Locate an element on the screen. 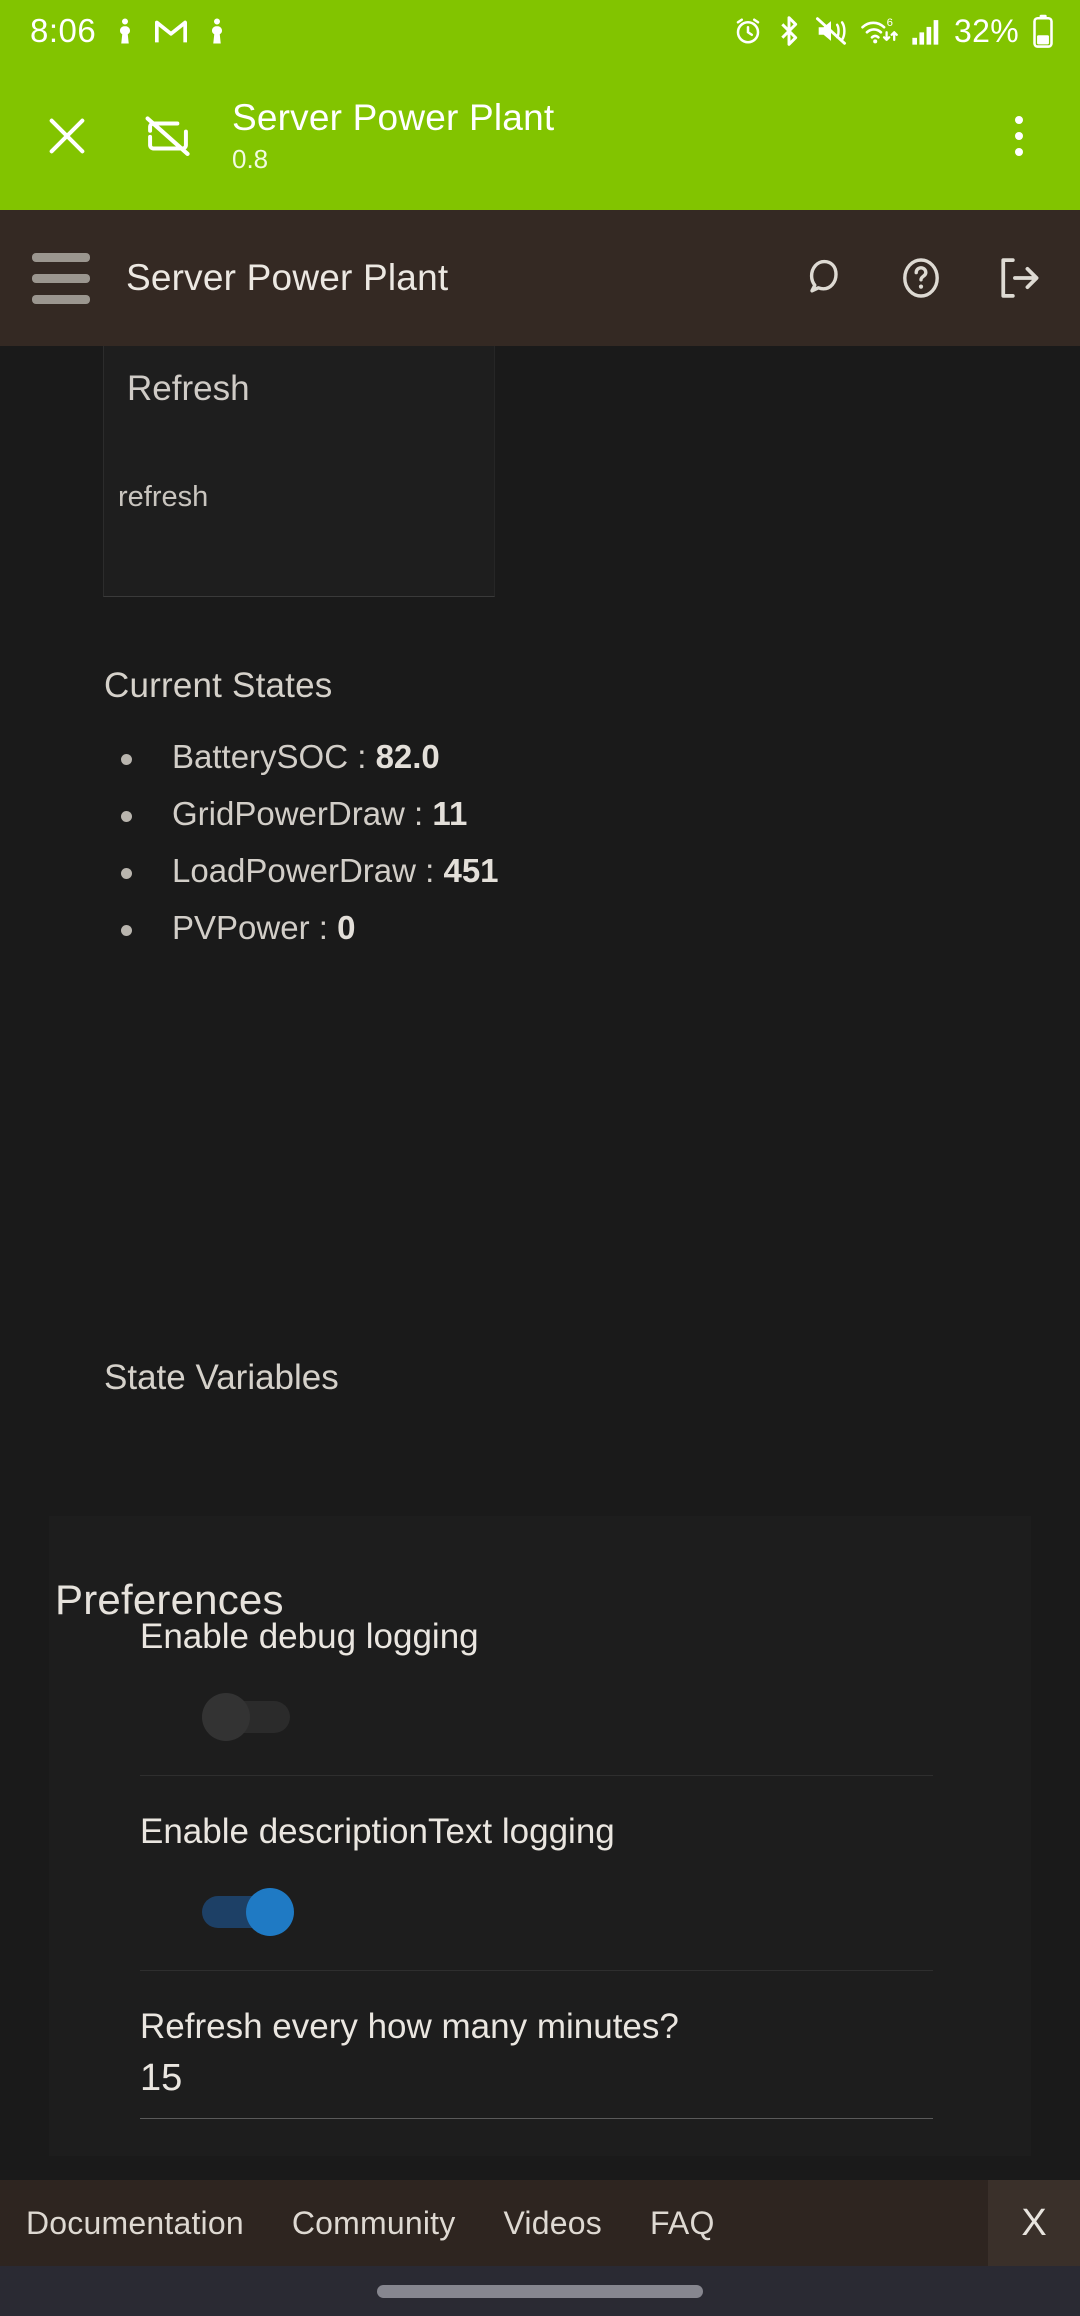 The height and width of the screenshot is (2316, 1080). list-item: GridPowerDraw : 11 is located at coordinates (301, 814).